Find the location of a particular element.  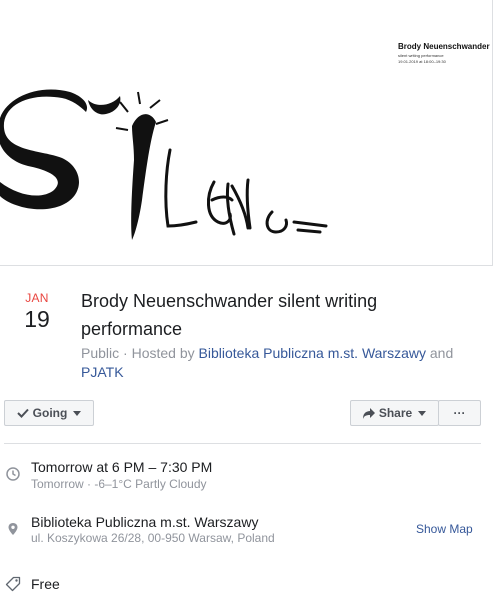

share-arrow-icon is located at coordinates (368, 413).